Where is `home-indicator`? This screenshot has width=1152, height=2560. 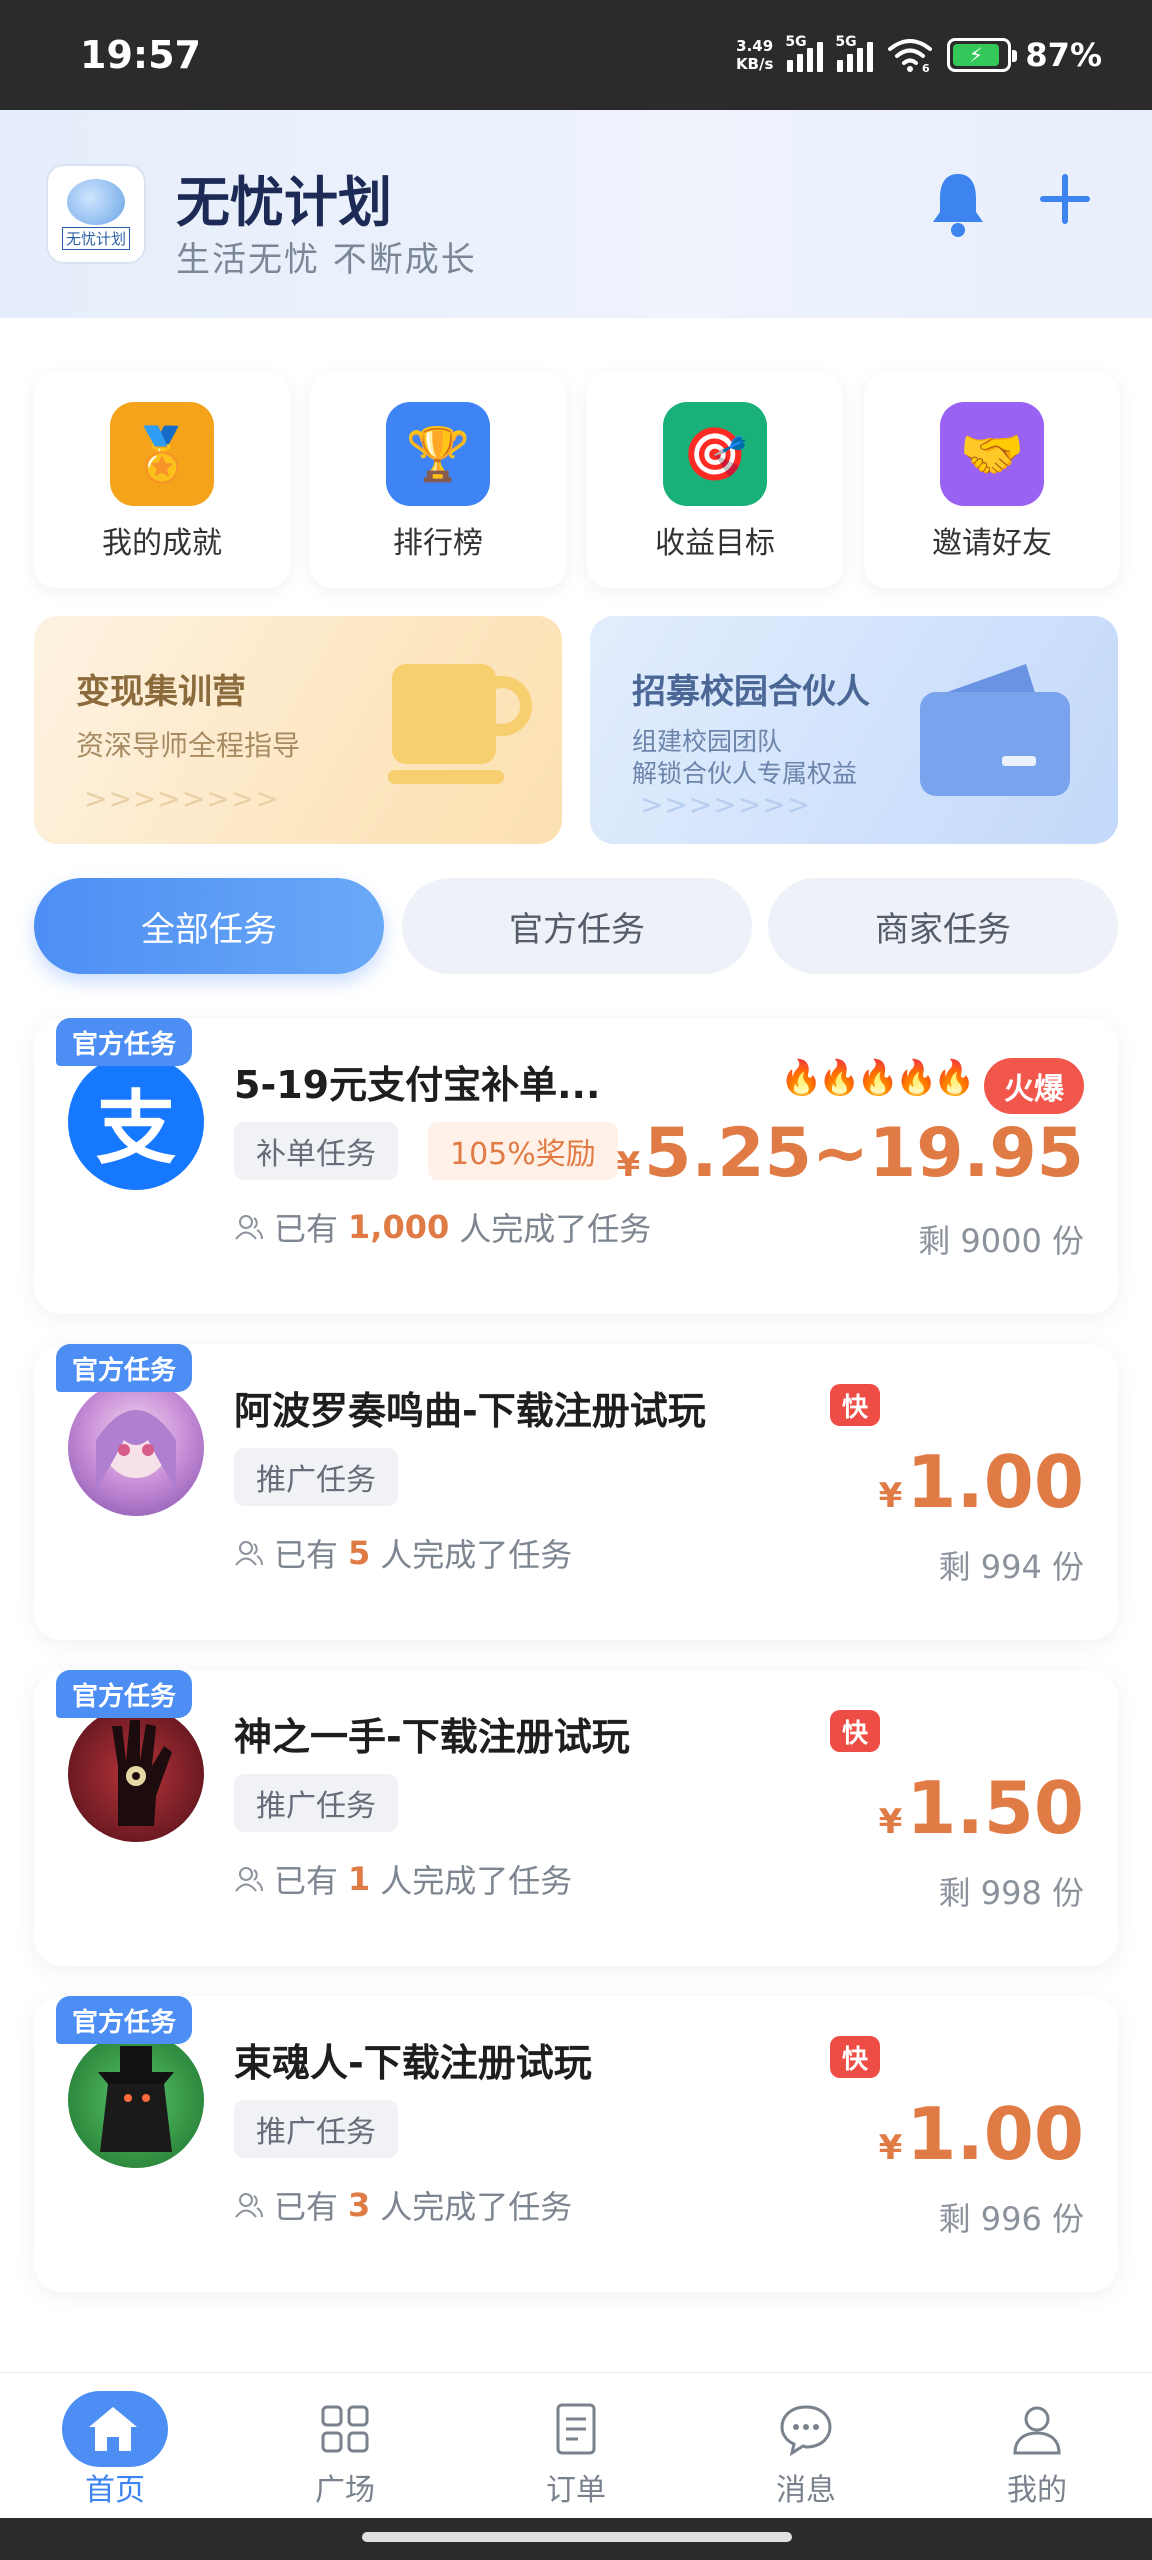 home-indicator is located at coordinates (577, 2537).